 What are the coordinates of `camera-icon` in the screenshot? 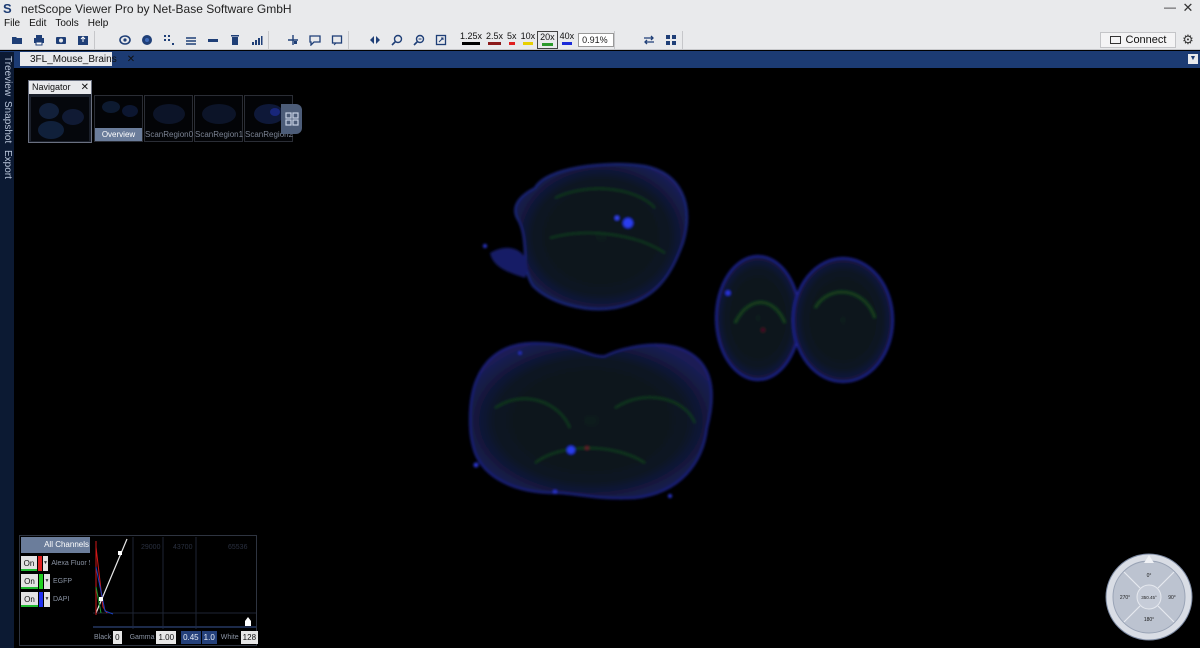 It's located at (61, 40).